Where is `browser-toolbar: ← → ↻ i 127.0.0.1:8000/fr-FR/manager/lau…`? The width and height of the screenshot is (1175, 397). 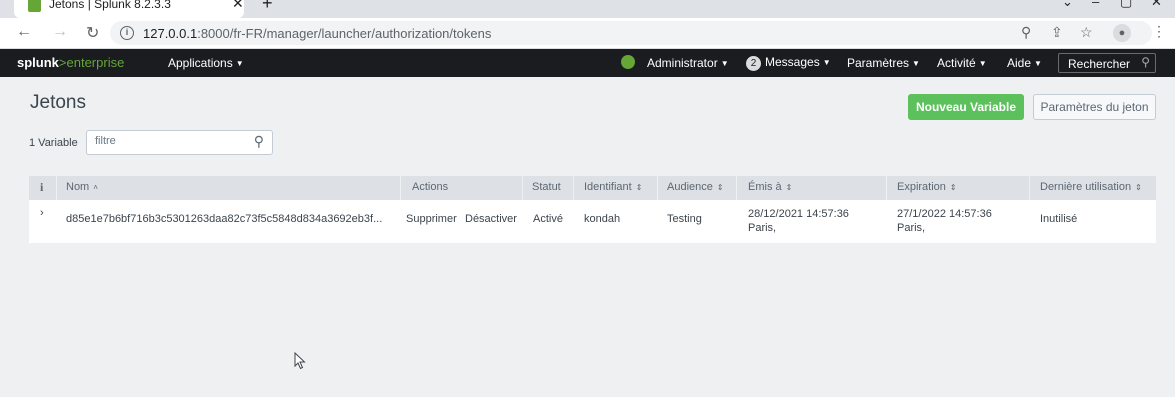 browser-toolbar: ← → ↻ i 127.0.0.1:8000/fr-FR/manager/lau… is located at coordinates (587, 33).